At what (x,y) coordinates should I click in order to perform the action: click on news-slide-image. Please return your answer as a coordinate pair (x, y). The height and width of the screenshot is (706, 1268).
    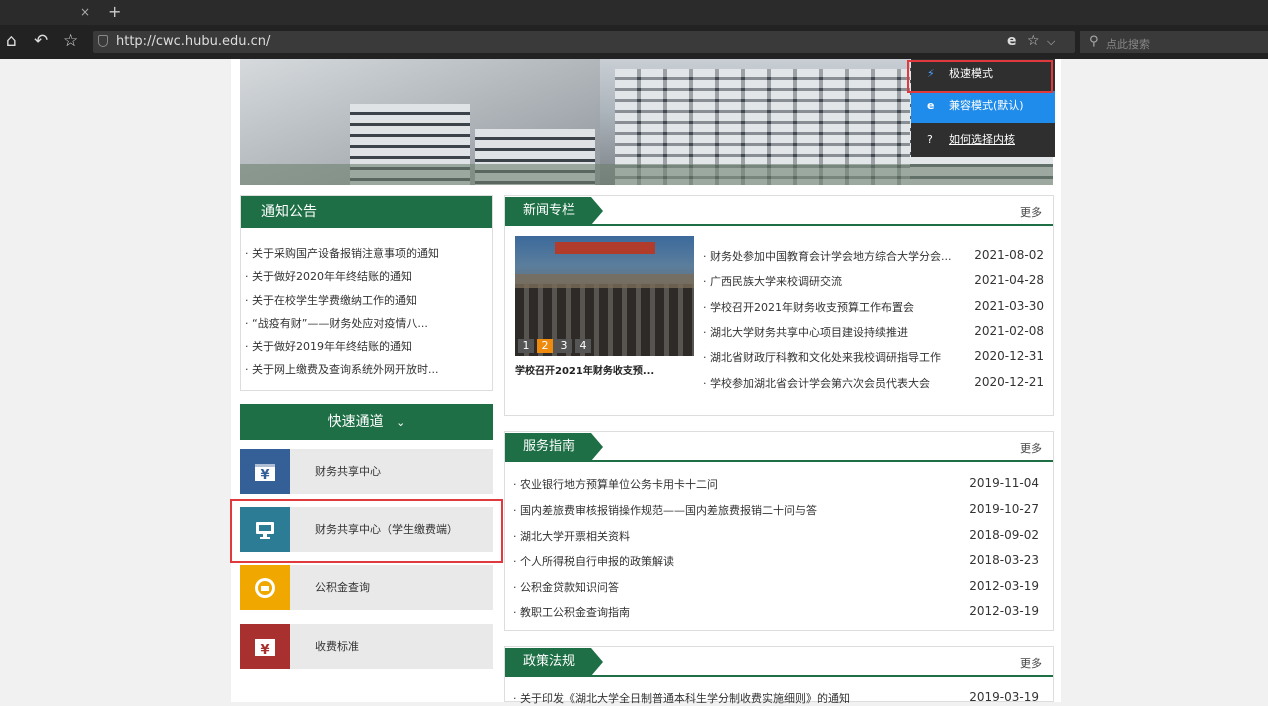
    Looking at the image, I should click on (604, 296).